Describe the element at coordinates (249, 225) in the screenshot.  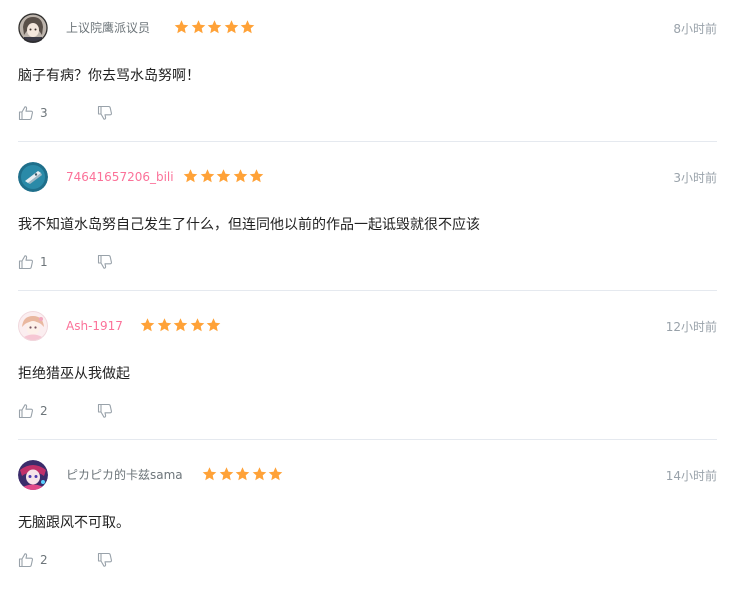
I see `review-content: 我不知道水岛努自己发生了什么，但连同他以前的作品一起诋毁就很不应该` at that location.